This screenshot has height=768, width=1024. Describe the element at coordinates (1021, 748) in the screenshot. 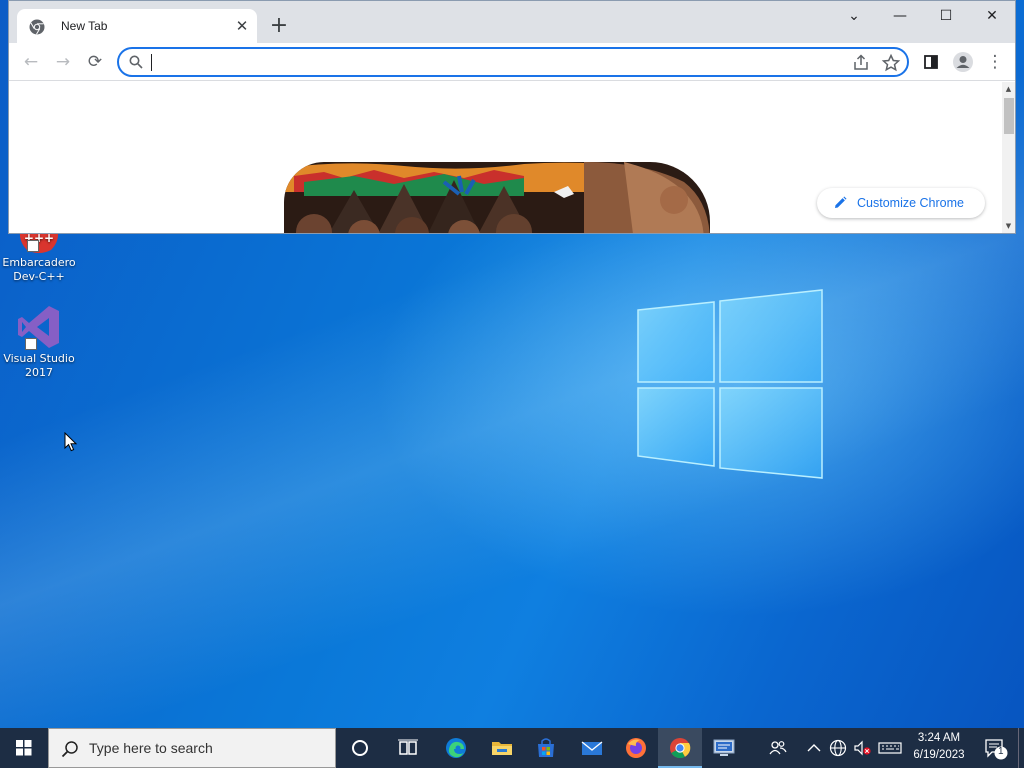

I see `show-desktop-button` at that location.